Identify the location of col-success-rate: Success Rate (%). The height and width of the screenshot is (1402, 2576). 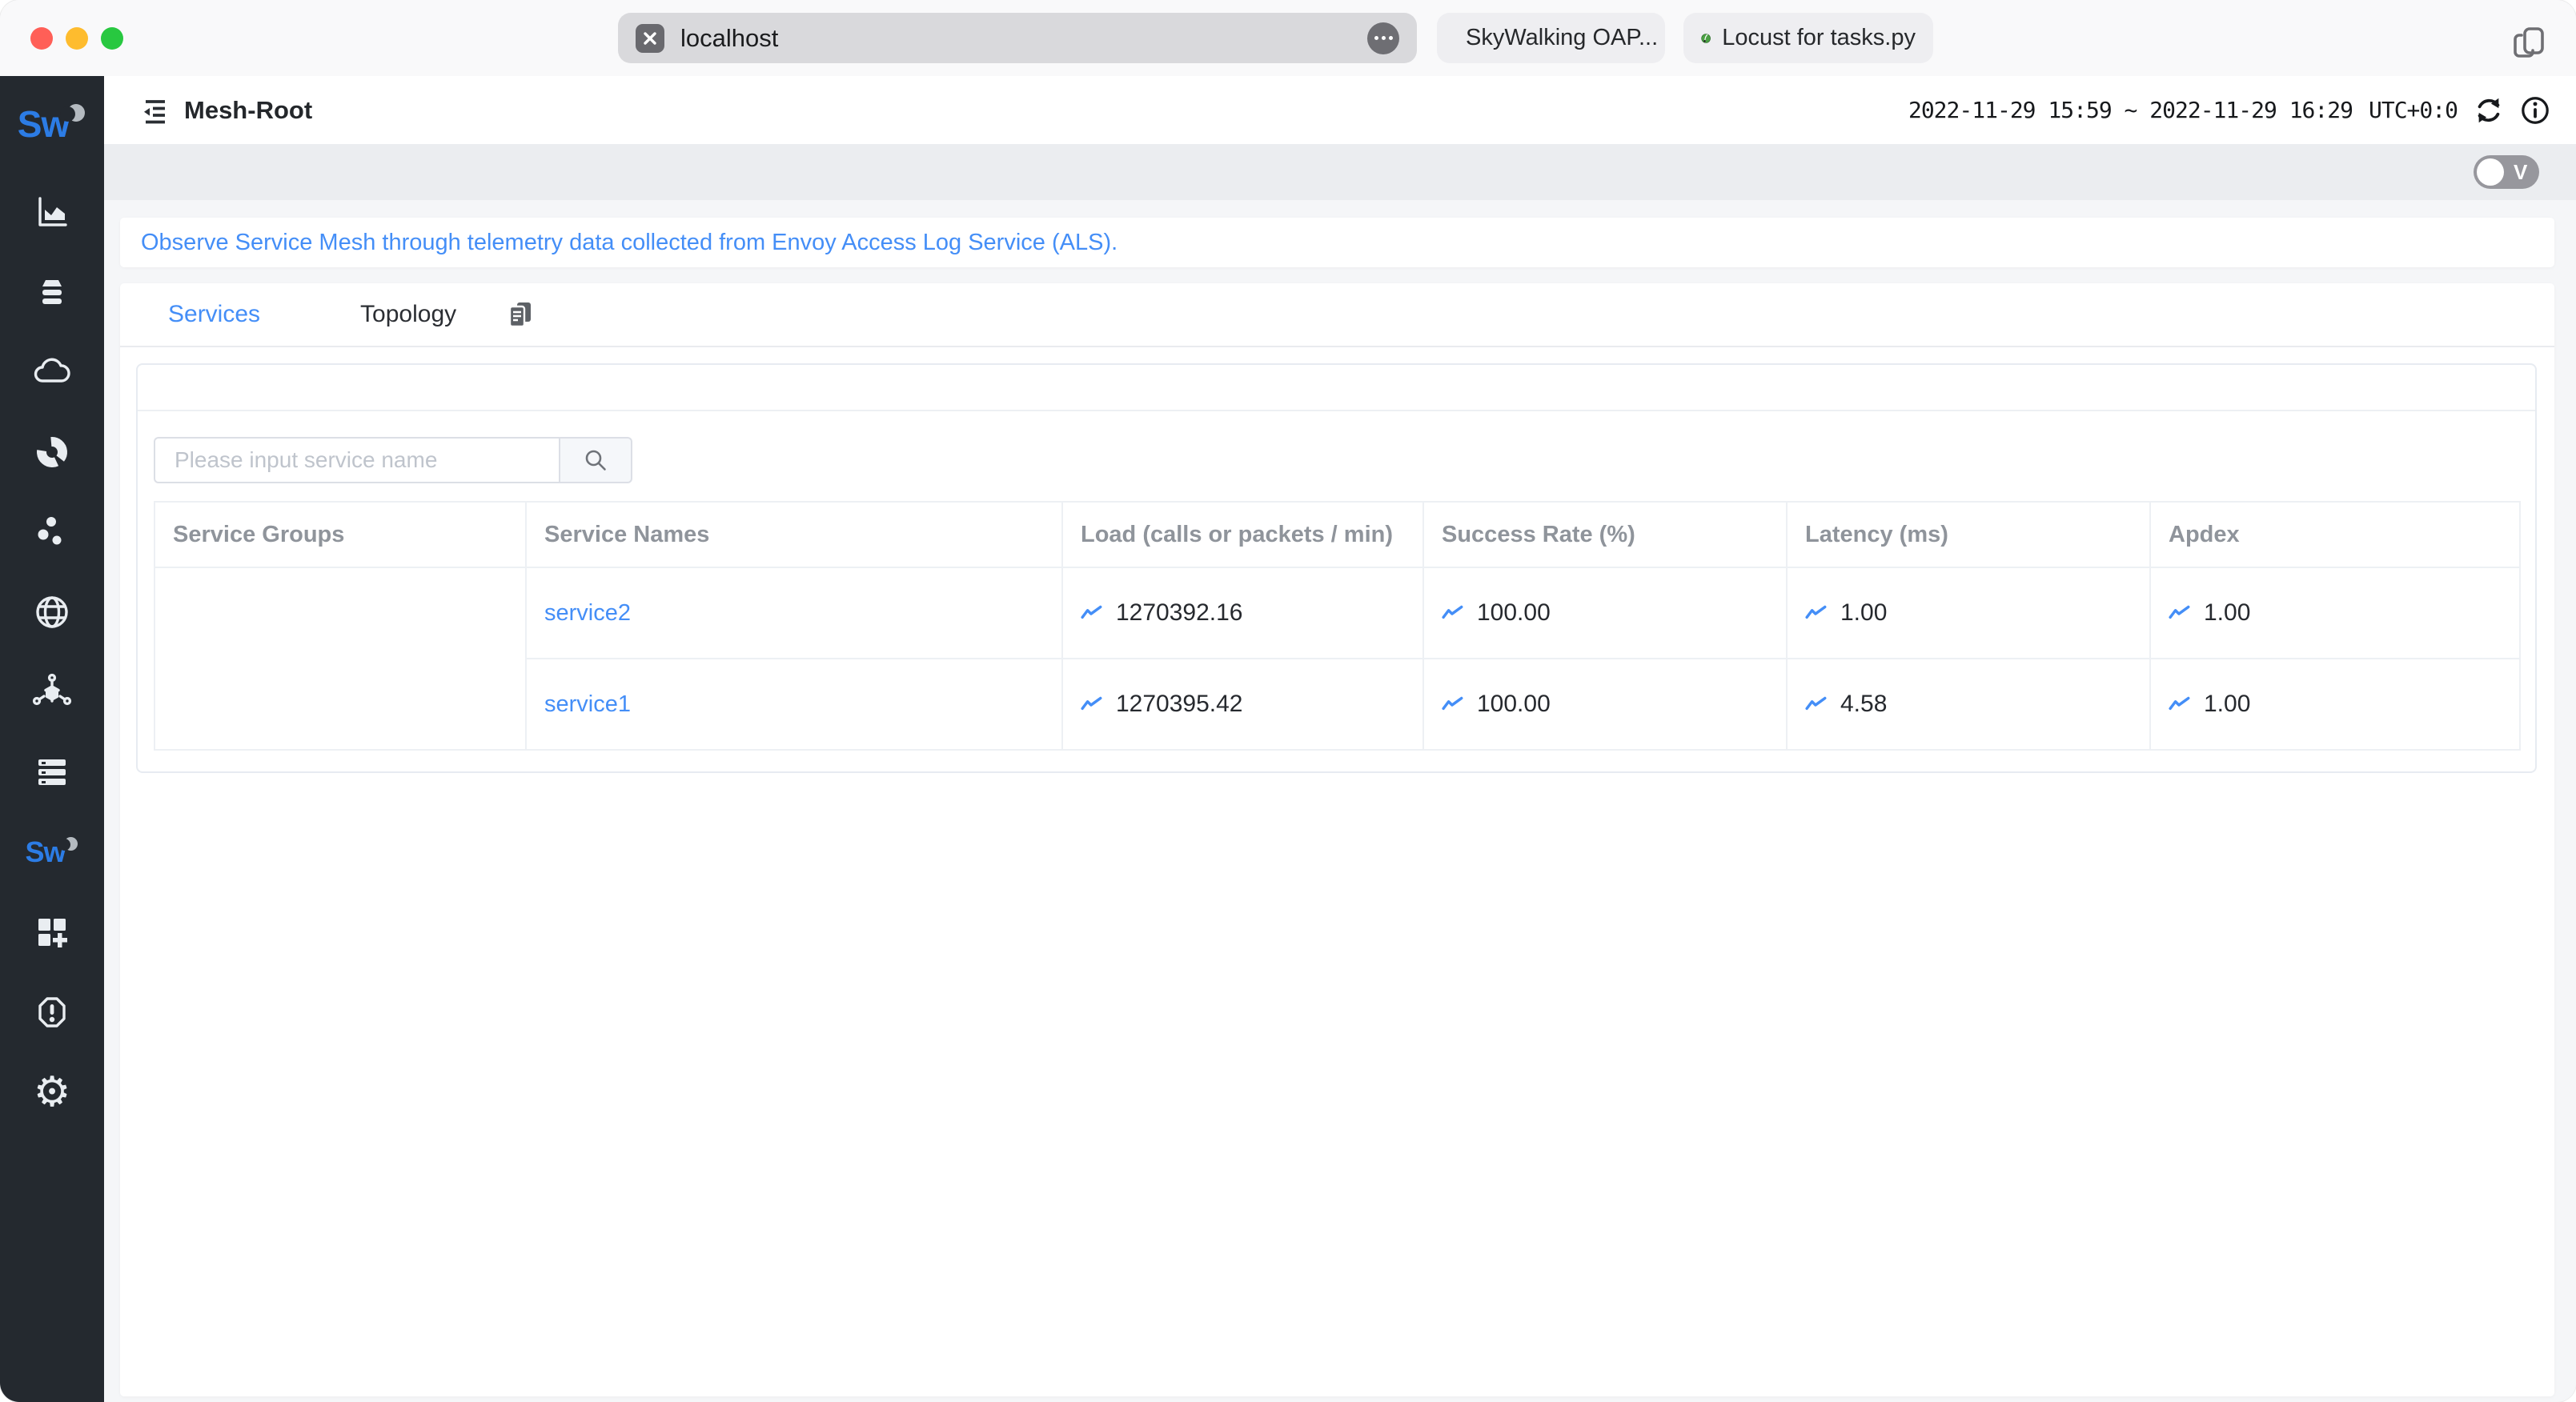
(1605, 535).